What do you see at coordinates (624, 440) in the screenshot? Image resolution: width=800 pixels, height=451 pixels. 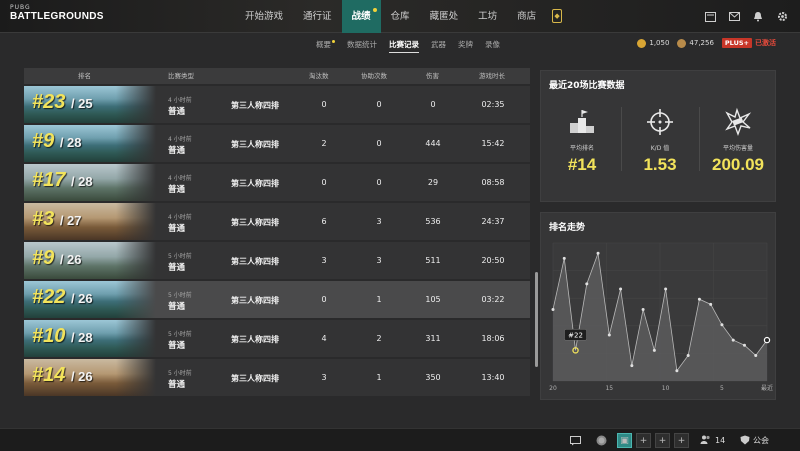 I see `squad-member-avatar: ▣` at bounding box center [624, 440].